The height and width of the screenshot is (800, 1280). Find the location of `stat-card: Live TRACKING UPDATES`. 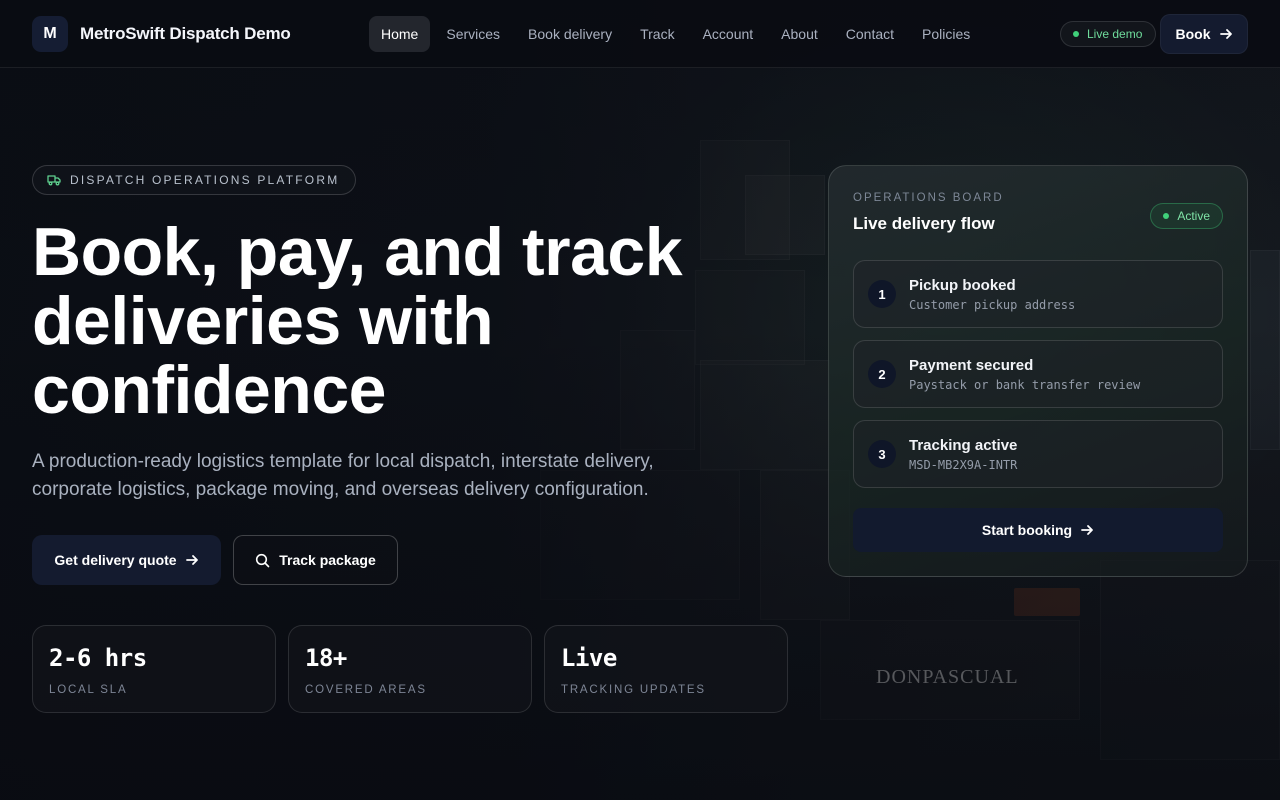

stat-card: Live TRACKING UPDATES is located at coordinates (666, 669).